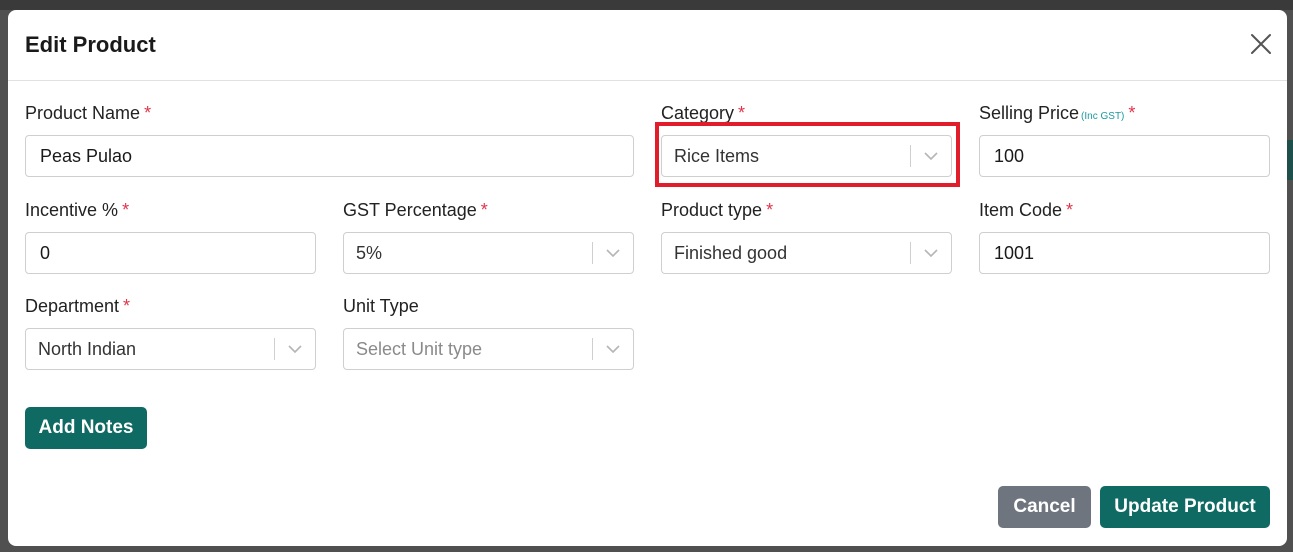 The height and width of the screenshot is (552, 1293). What do you see at coordinates (170, 349) in the screenshot?
I see `department-select: North Indian` at bounding box center [170, 349].